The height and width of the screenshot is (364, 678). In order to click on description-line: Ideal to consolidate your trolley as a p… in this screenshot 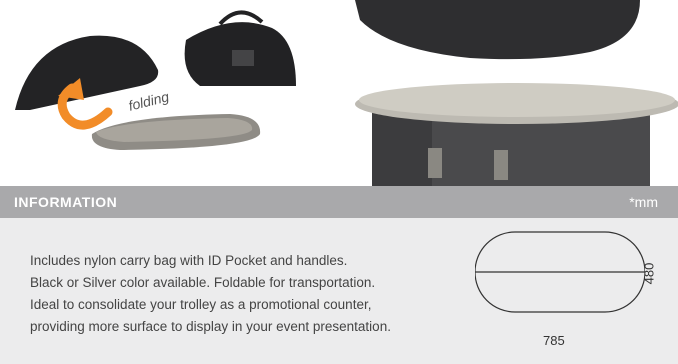, I will do `click(201, 304)`.